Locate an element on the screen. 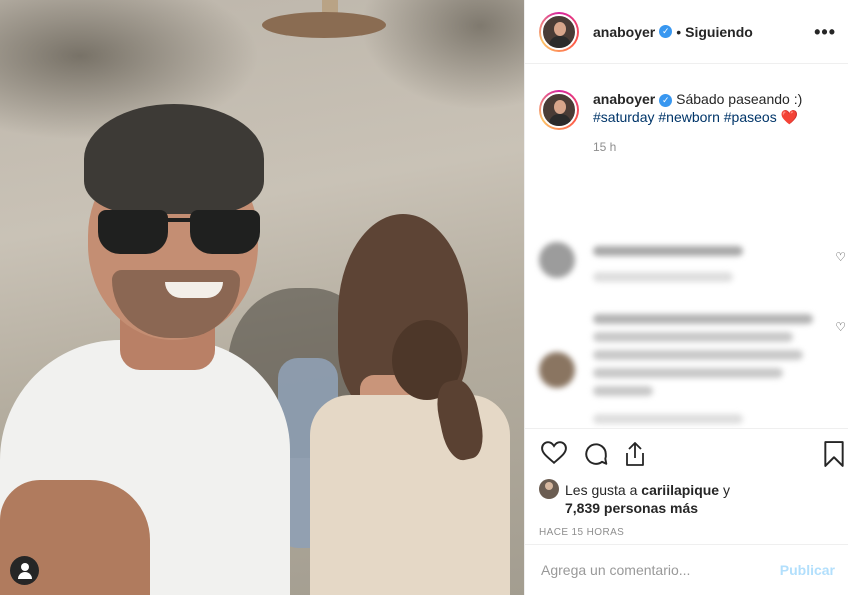 This screenshot has width=848, height=595. likes-count: 7,839 personas más is located at coordinates (631, 508).